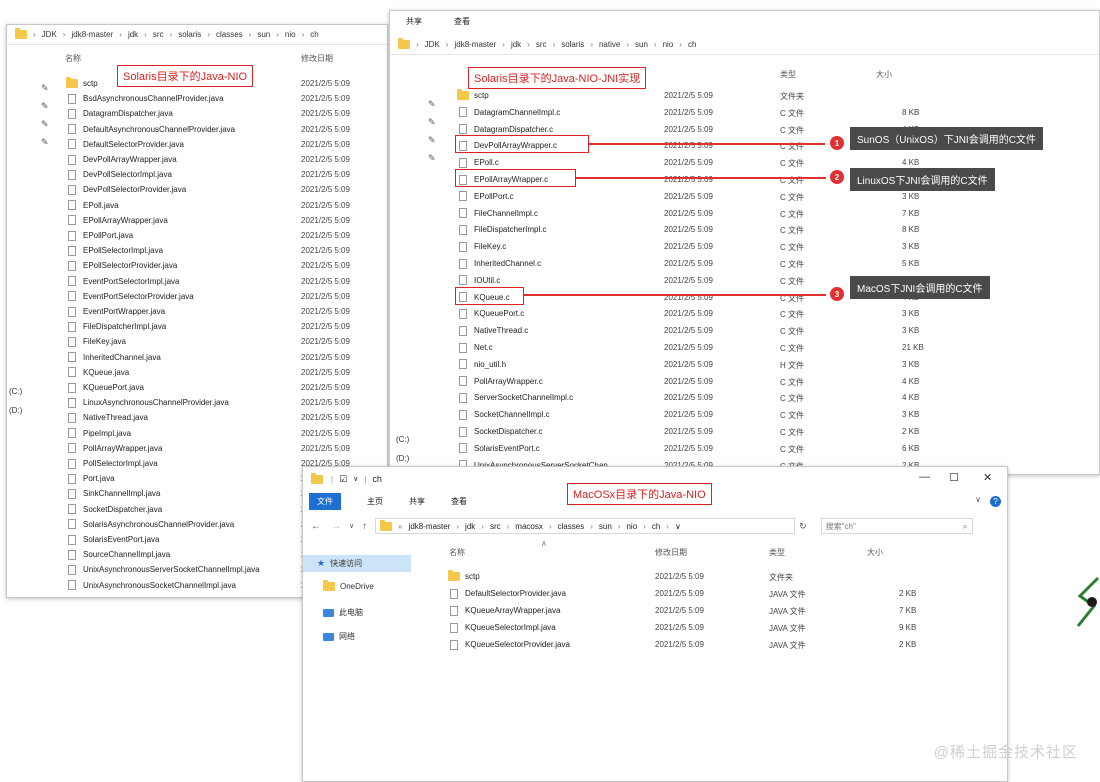  I want to click on file-row: DevPollArrayWrapper.java, so click(121, 159).